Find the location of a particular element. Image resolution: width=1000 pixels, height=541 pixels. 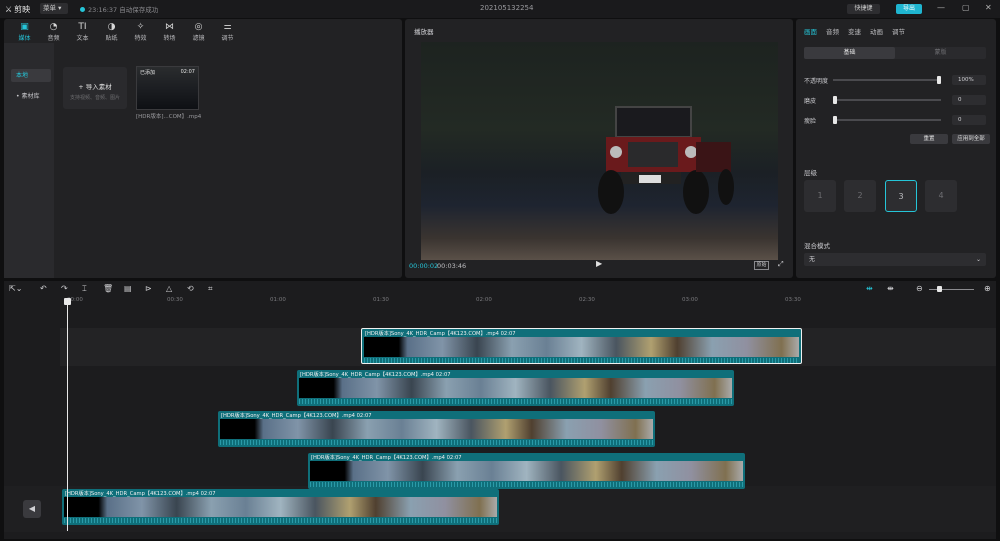

tab-media: ▣ 媒体 is located at coordinates (24, 31).